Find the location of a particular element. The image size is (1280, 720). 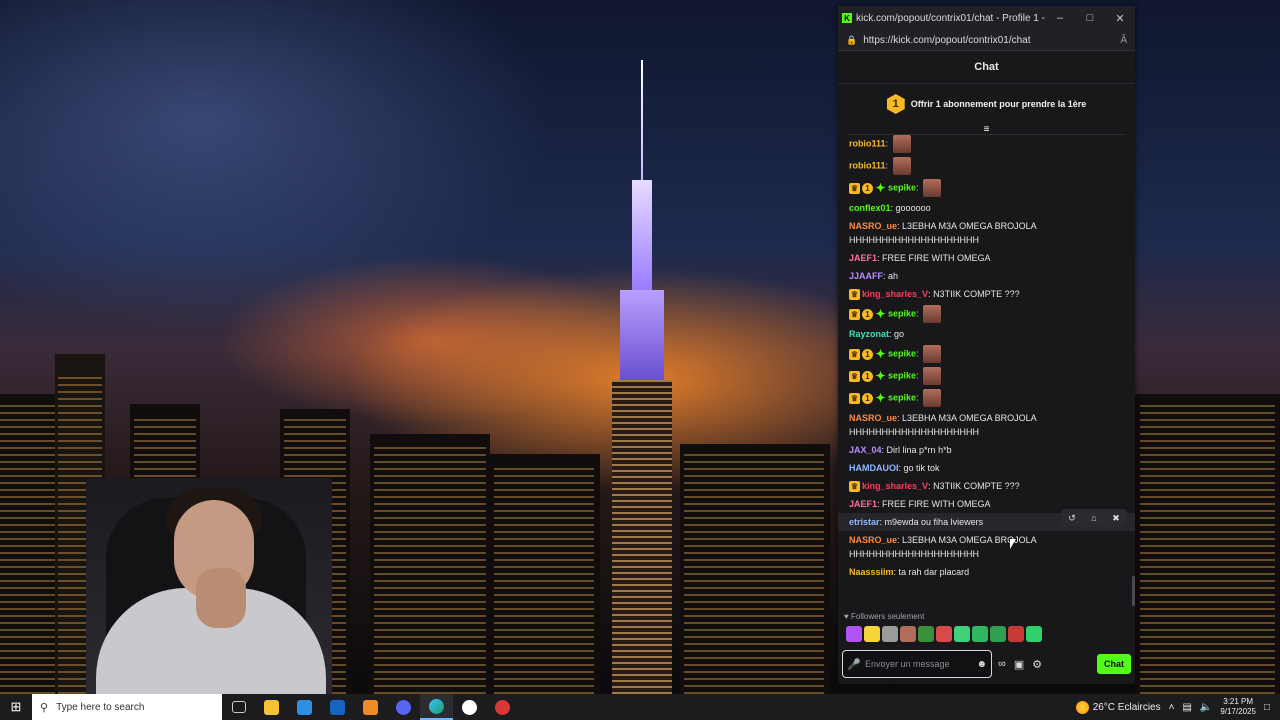

streaming-app-icon is located at coordinates (502, 707).